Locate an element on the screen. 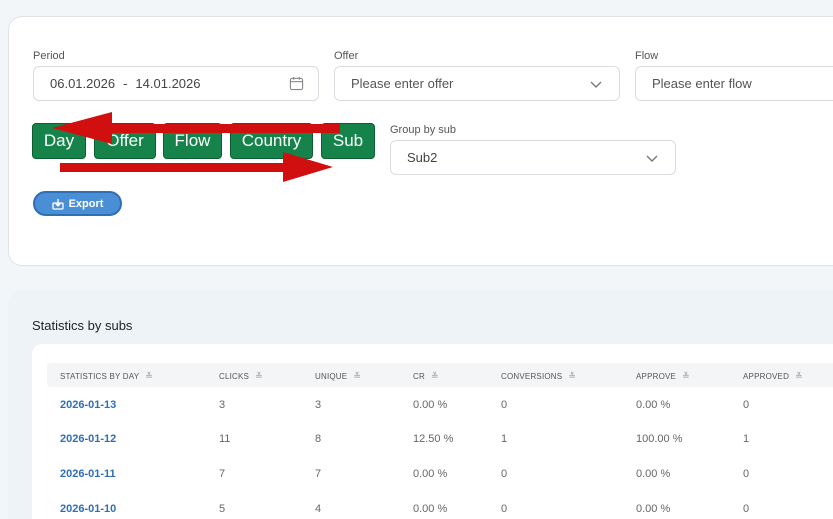 Image resolution: width=833 pixels, height=519 pixels. row-date-link: 2026-01-13 is located at coordinates (88, 405).